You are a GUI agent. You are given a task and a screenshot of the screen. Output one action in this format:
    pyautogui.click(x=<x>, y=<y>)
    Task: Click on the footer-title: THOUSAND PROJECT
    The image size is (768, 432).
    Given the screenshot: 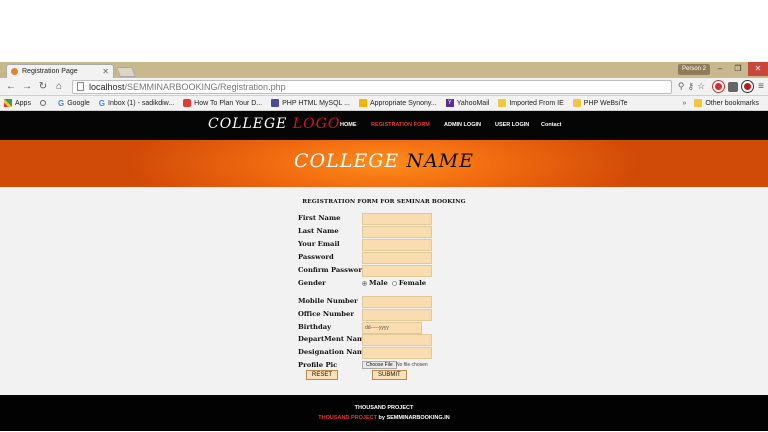 What is the action you would take?
    pyautogui.click(x=384, y=408)
    